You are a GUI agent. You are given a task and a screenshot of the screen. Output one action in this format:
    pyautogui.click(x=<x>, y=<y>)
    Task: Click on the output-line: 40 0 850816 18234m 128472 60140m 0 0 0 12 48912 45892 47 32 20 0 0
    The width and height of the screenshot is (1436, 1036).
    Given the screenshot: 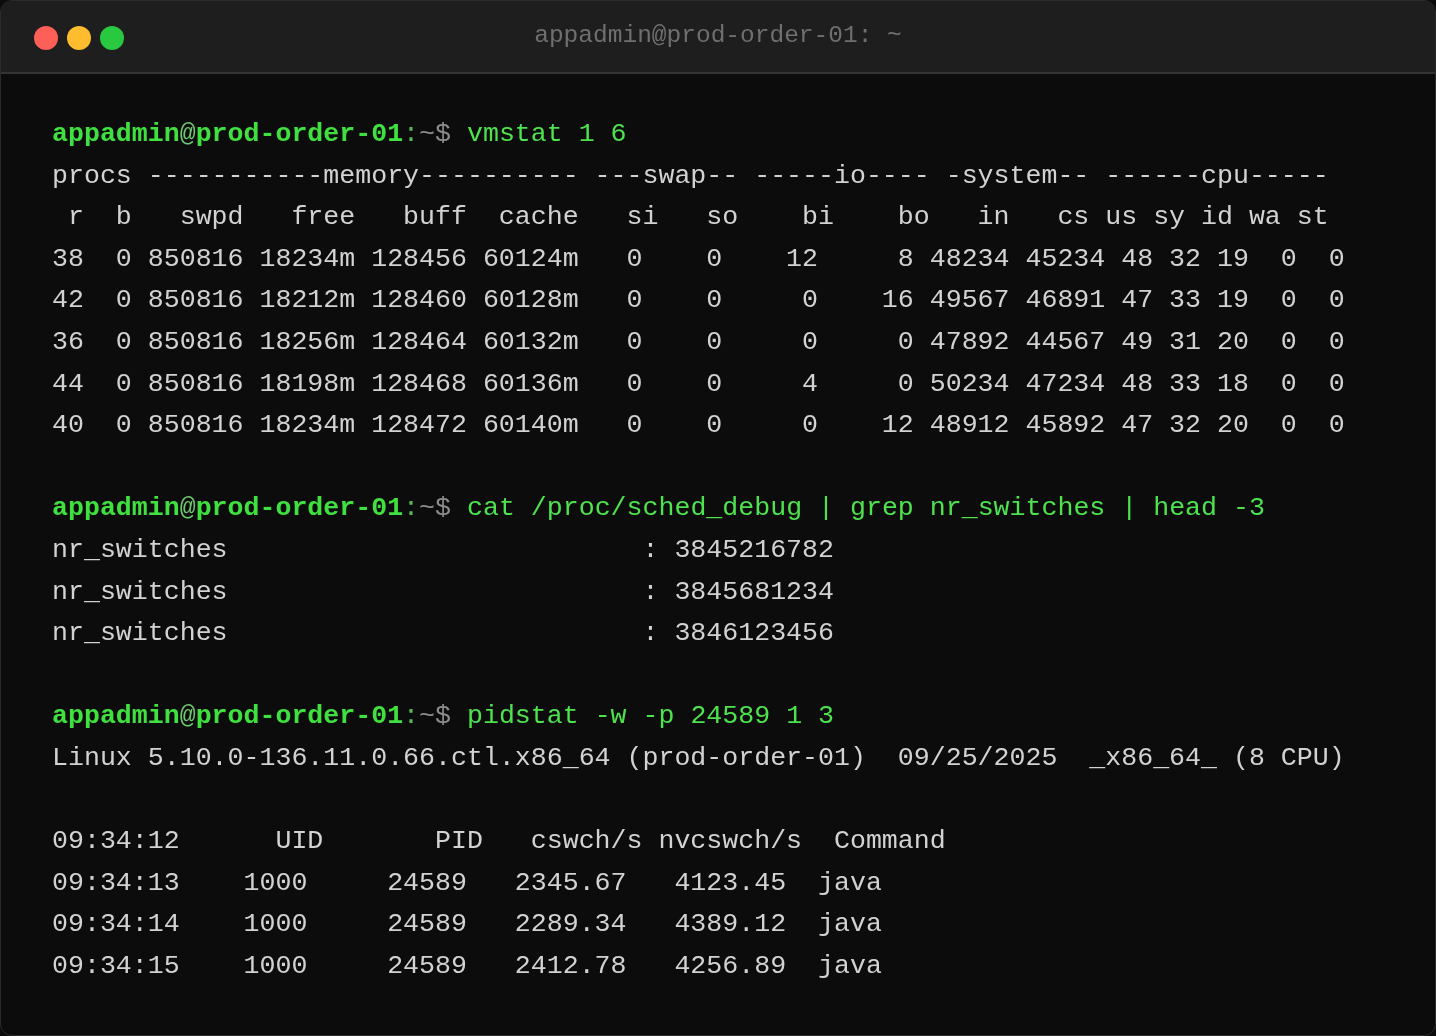 What is the action you would take?
    pyautogui.click(x=698, y=426)
    